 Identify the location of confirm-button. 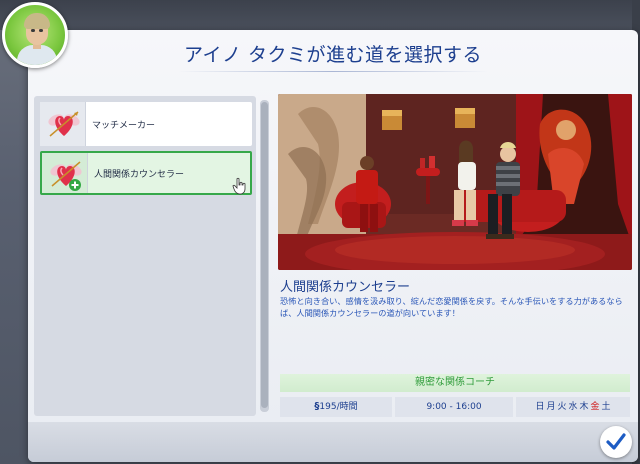
(616, 442).